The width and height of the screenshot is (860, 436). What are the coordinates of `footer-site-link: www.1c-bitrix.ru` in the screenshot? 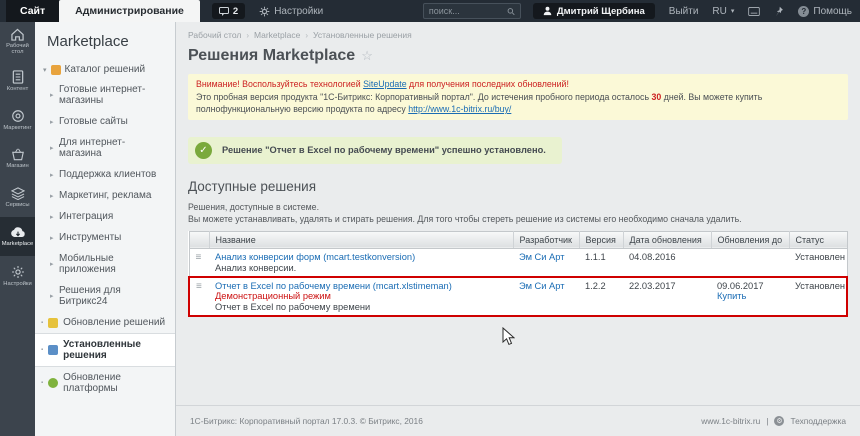 It's located at (730, 421).